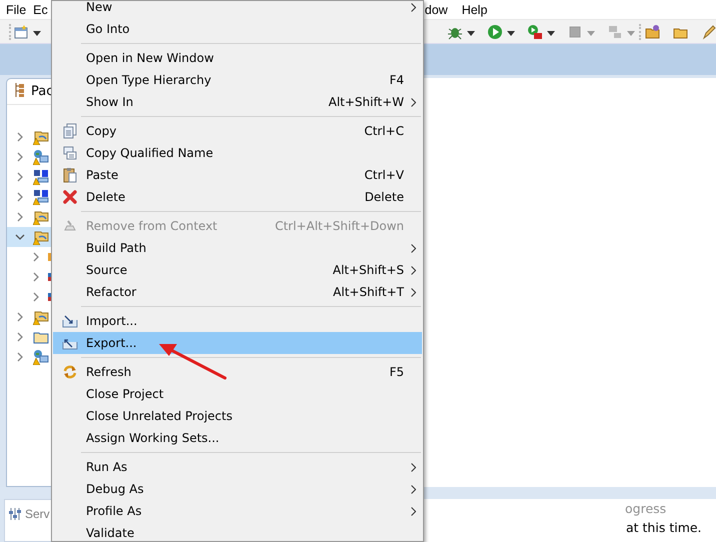 The width and height of the screenshot is (716, 542). I want to click on menu-entry: Close Project, so click(237, 394).